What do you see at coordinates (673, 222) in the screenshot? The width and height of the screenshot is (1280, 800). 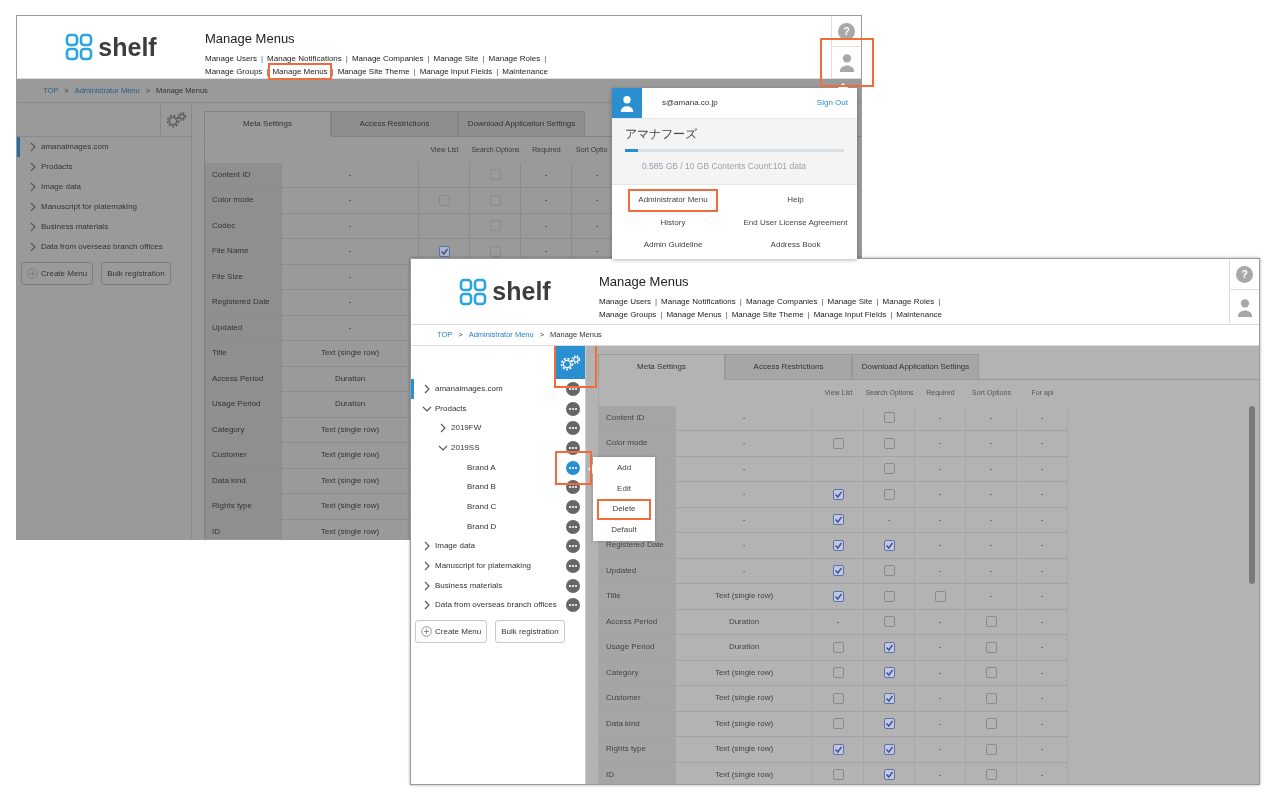 I see `menu-link: History` at bounding box center [673, 222].